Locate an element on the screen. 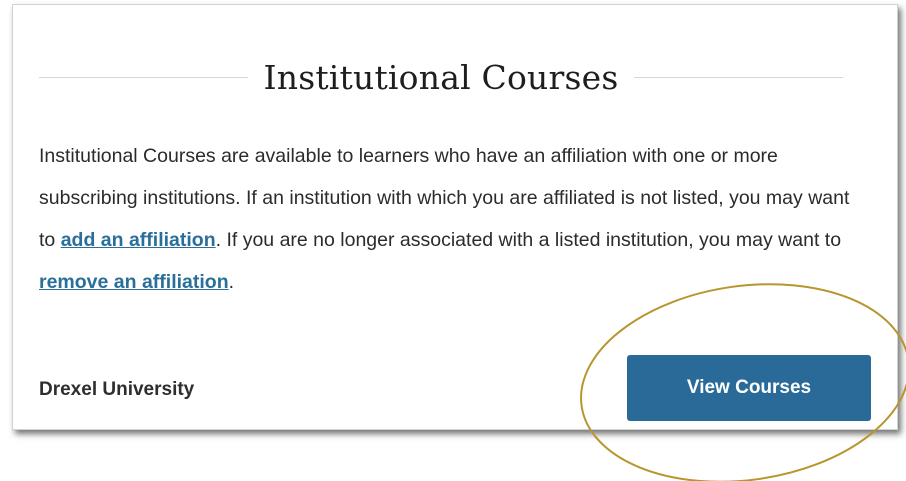  remove-affiliation-link: remove an affiliation is located at coordinates (134, 282).